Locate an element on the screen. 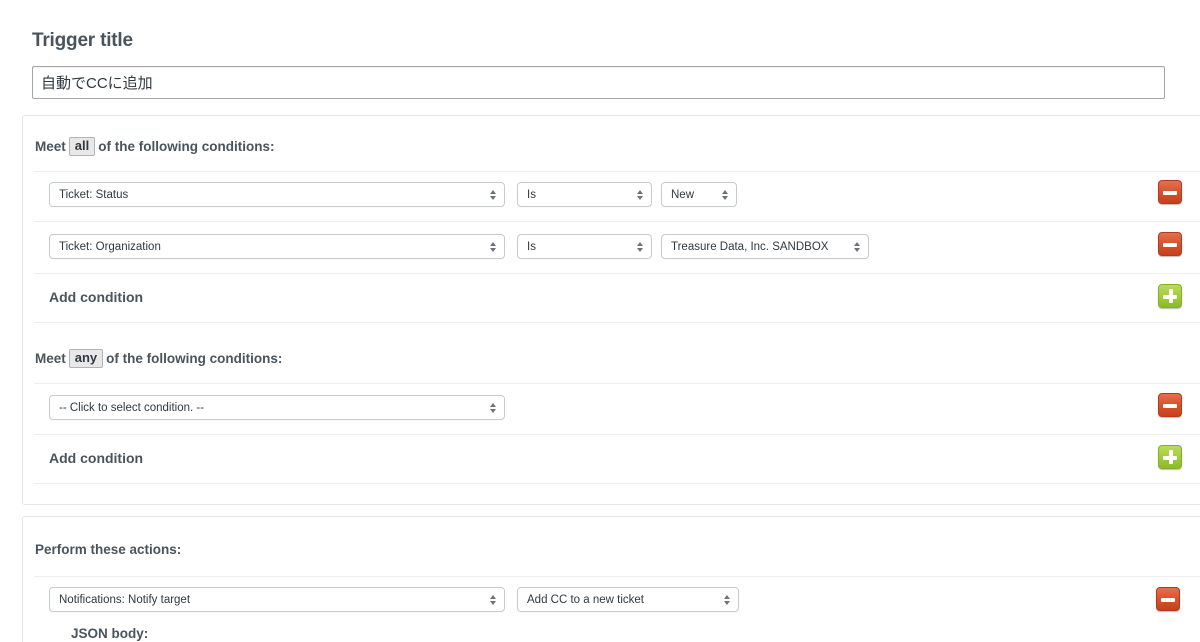  action-0-value-value: Add CC to a new ticket is located at coordinates (585, 599).